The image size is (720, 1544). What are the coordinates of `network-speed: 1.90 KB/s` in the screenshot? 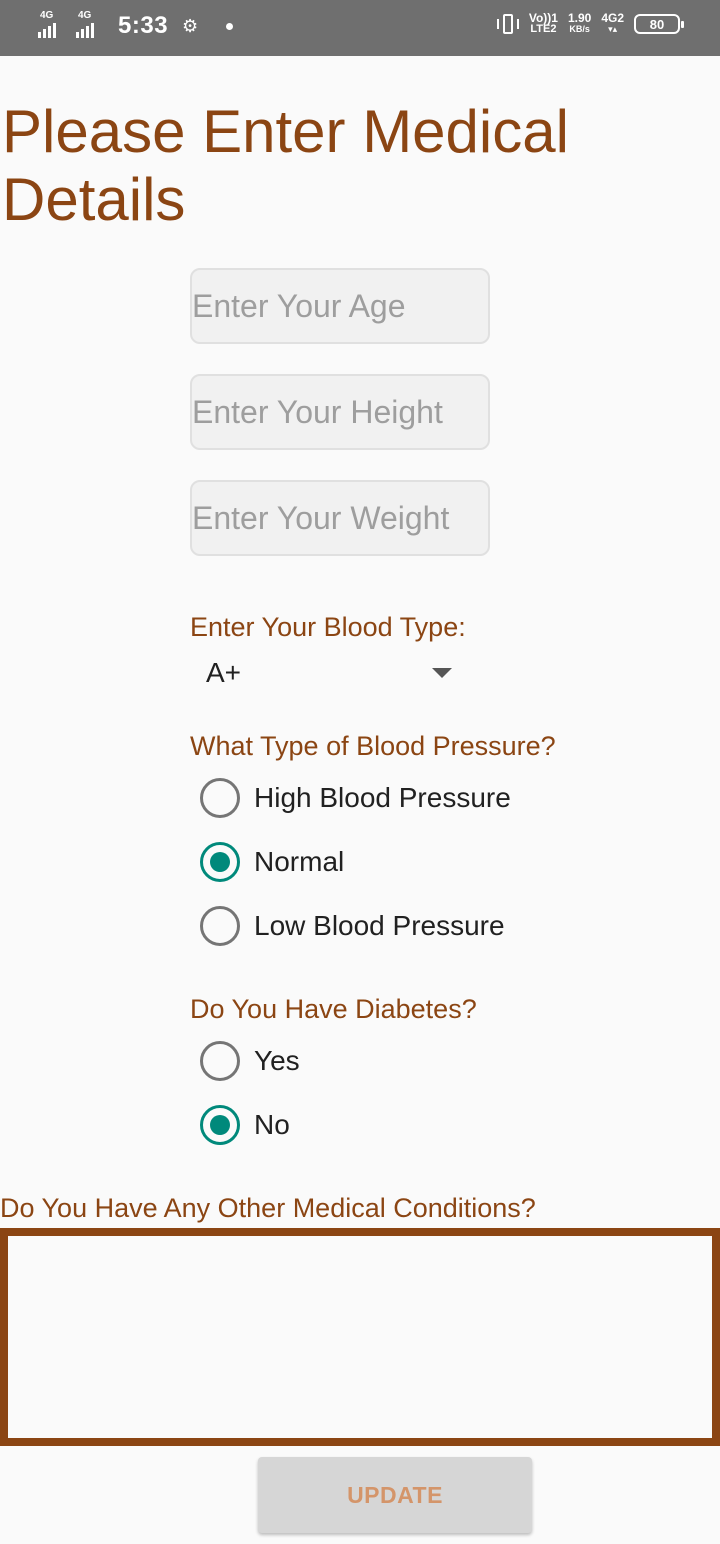 It's located at (579, 23).